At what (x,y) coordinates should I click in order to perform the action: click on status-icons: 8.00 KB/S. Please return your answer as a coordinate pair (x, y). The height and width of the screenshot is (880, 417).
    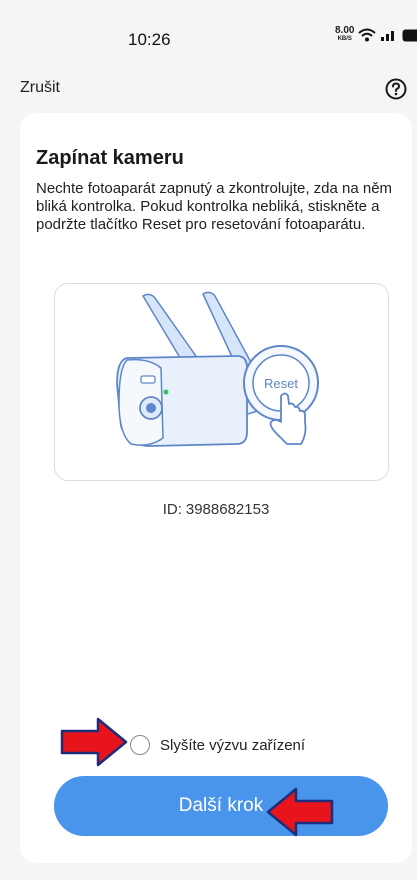
    Looking at the image, I should click on (376, 34).